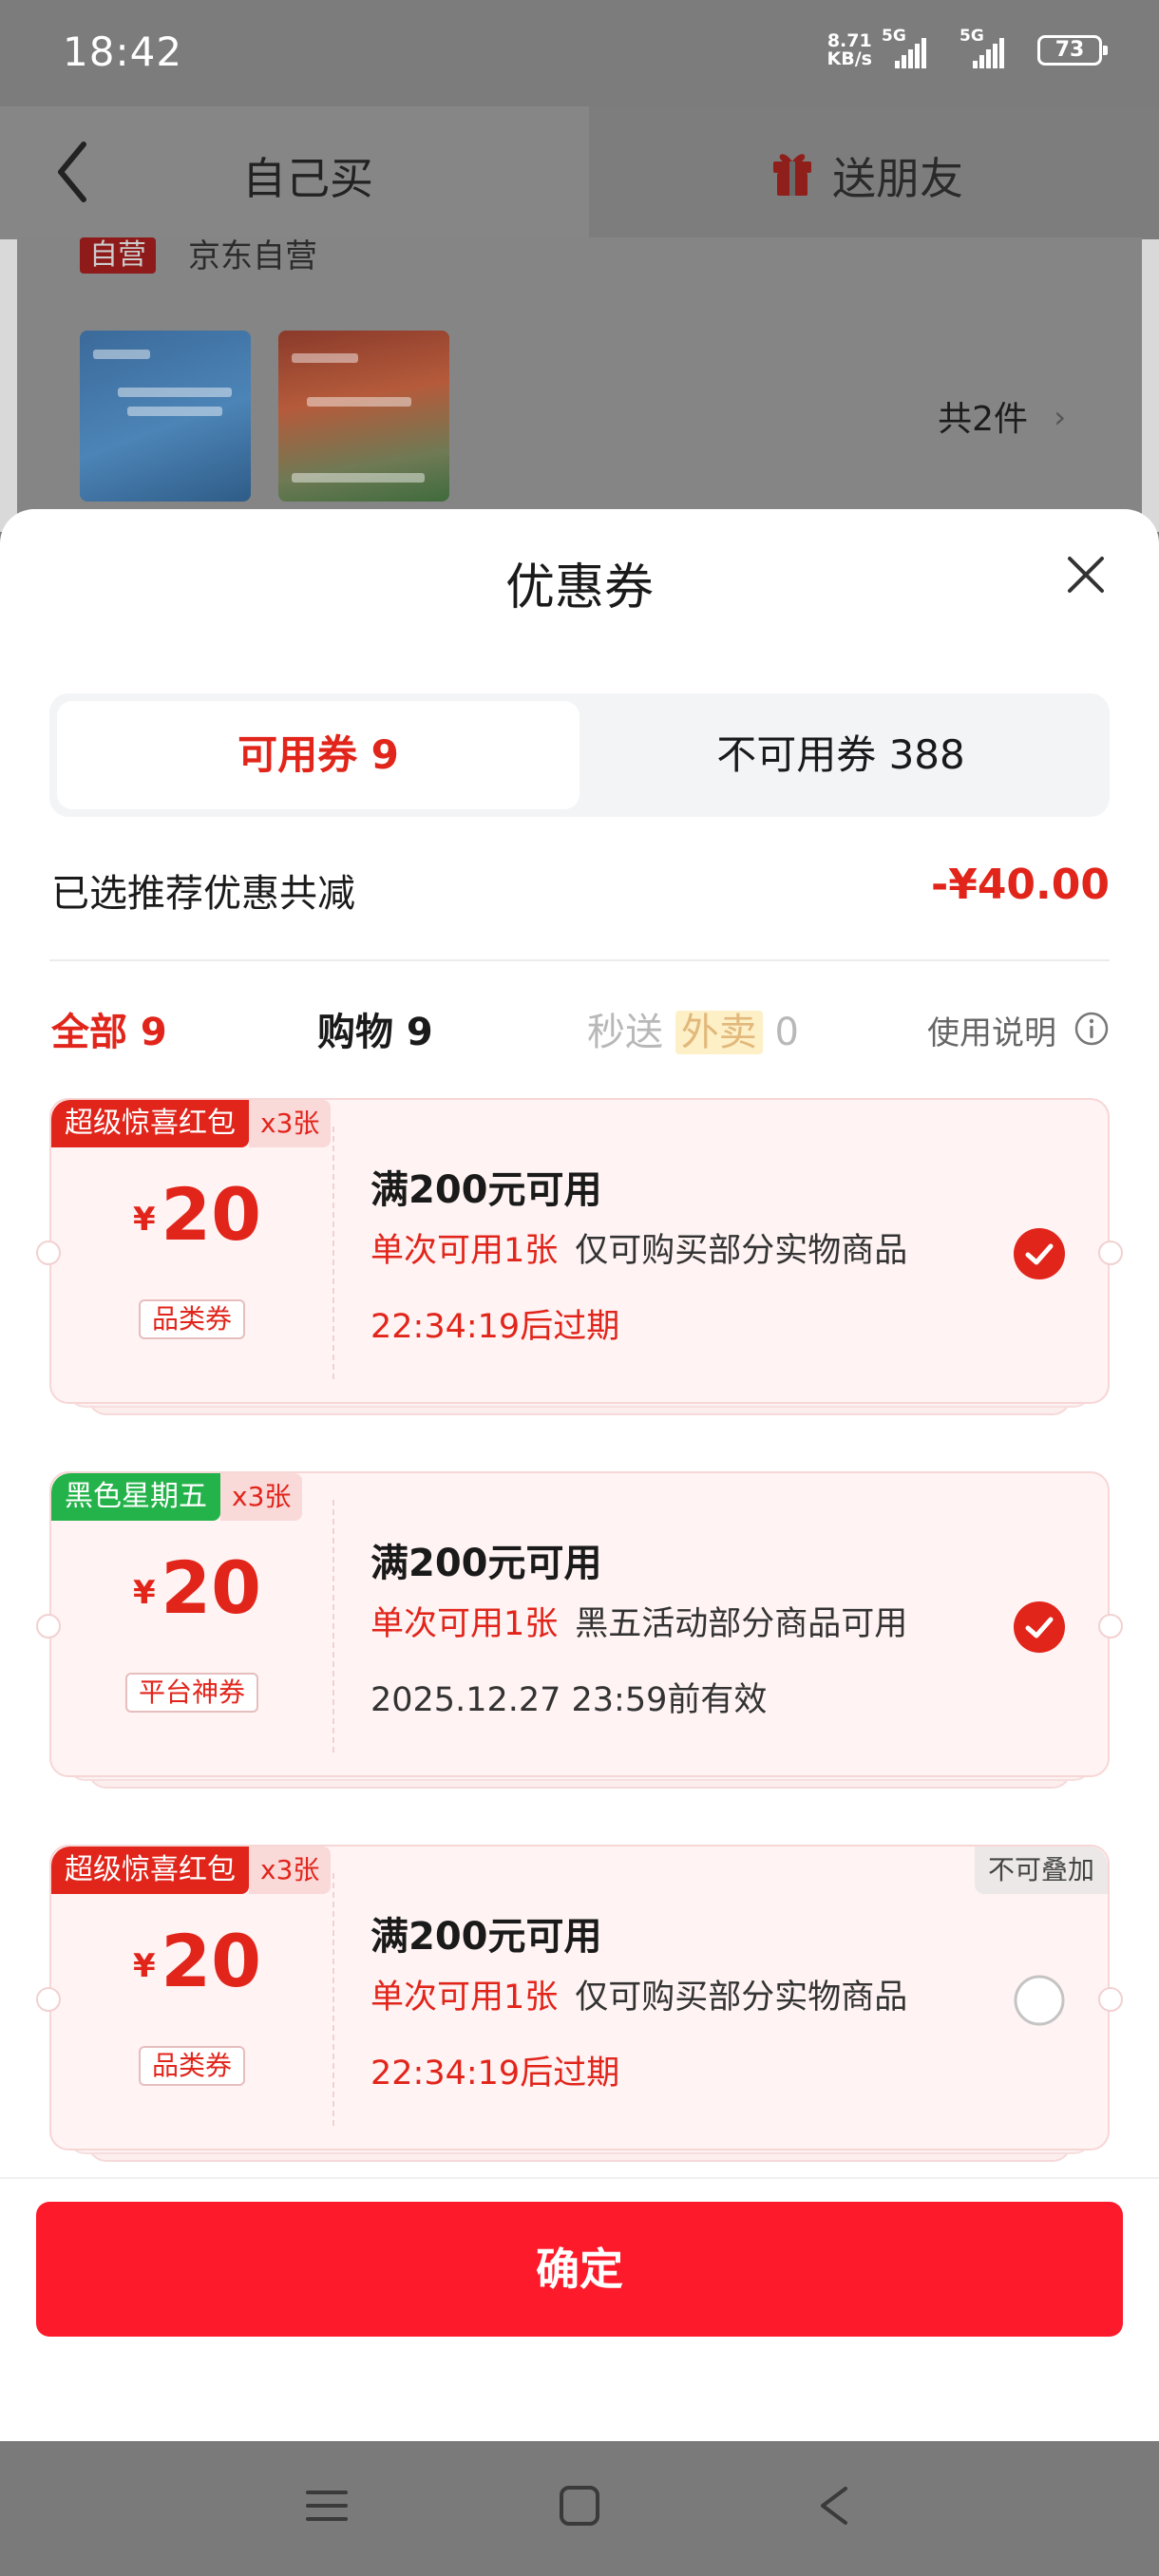  I want to click on status-indicators: 8.71 KB/s 5G 5G 73, so click(967, 48).